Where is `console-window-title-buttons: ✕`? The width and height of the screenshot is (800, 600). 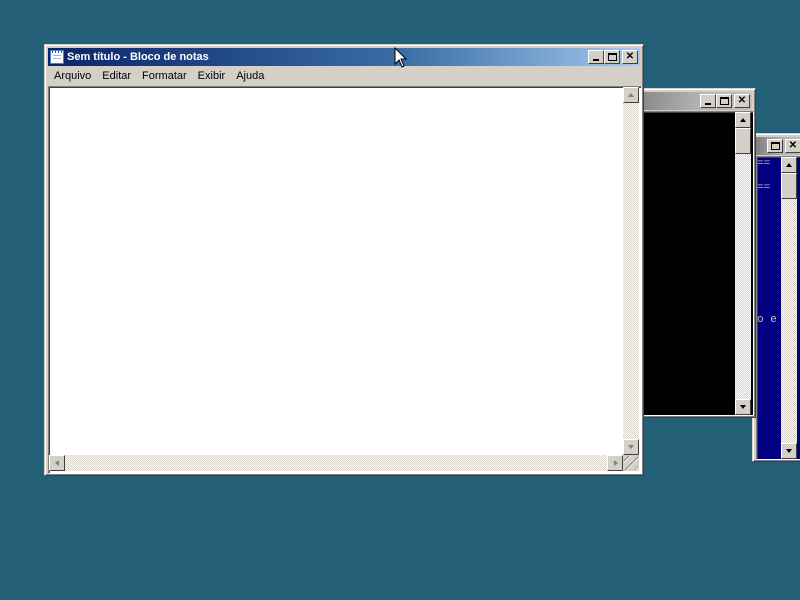
console-window-title-buttons: ✕ is located at coordinates (725, 101).